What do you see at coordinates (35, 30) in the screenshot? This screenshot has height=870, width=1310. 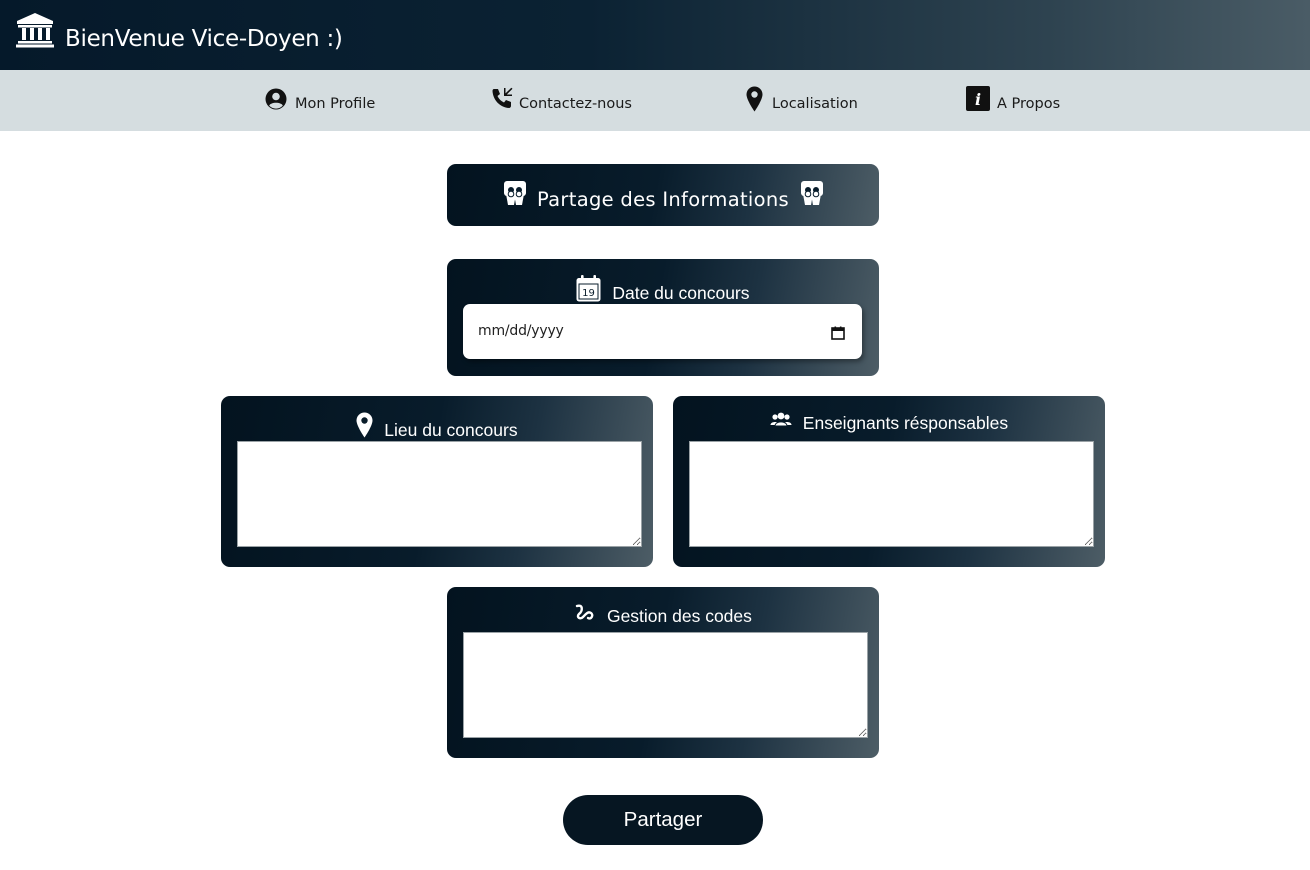 I see `university-building-icon` at bounding box center [35, 30].